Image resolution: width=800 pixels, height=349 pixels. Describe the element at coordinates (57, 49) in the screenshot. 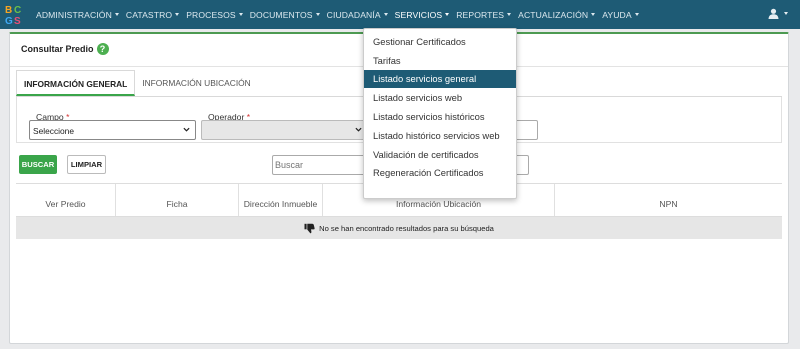

I see `page-title: Consultar Predio` at that location.